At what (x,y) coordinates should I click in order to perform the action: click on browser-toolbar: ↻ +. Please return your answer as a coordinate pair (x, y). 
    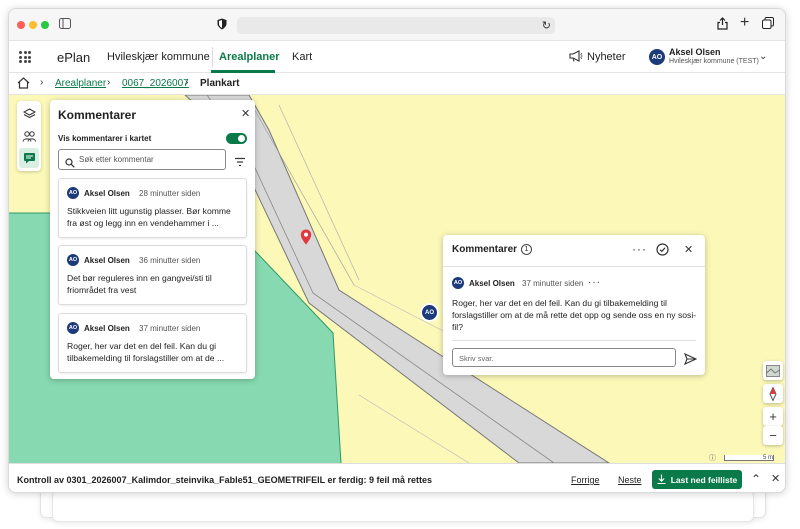
    Looking at the image, I should click on (397, 25).